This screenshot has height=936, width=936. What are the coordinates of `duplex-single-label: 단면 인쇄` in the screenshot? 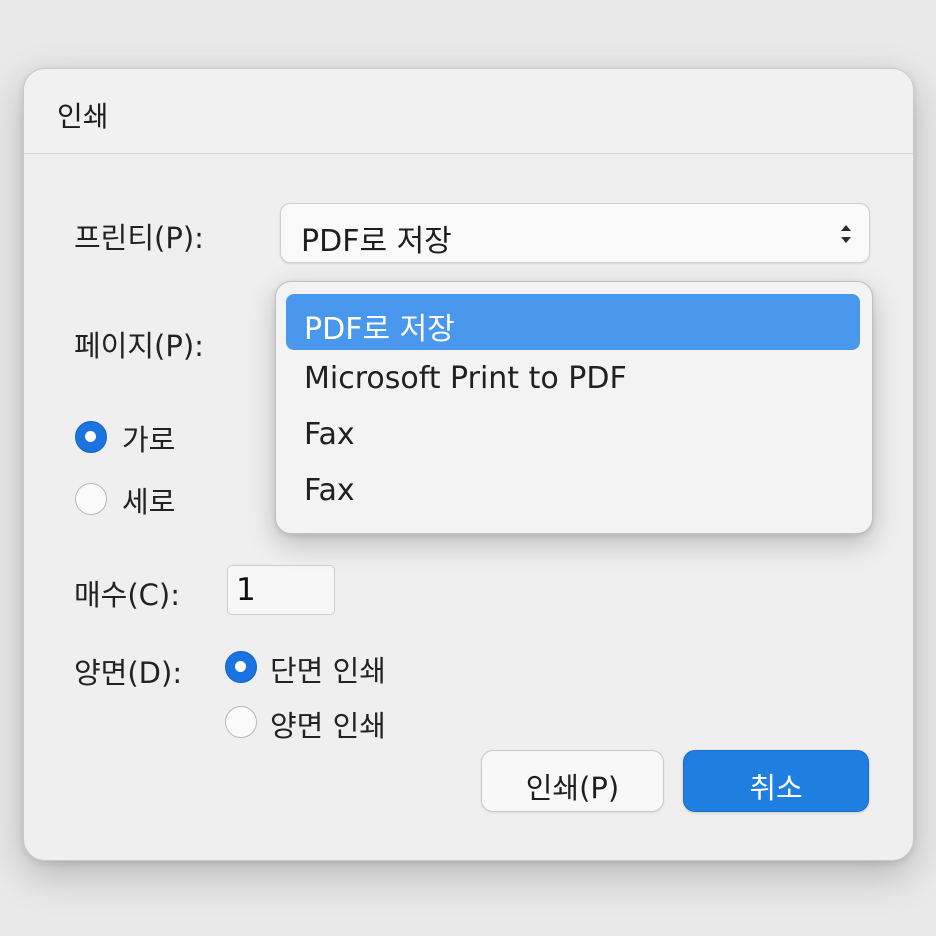 It's located at (328, 669).